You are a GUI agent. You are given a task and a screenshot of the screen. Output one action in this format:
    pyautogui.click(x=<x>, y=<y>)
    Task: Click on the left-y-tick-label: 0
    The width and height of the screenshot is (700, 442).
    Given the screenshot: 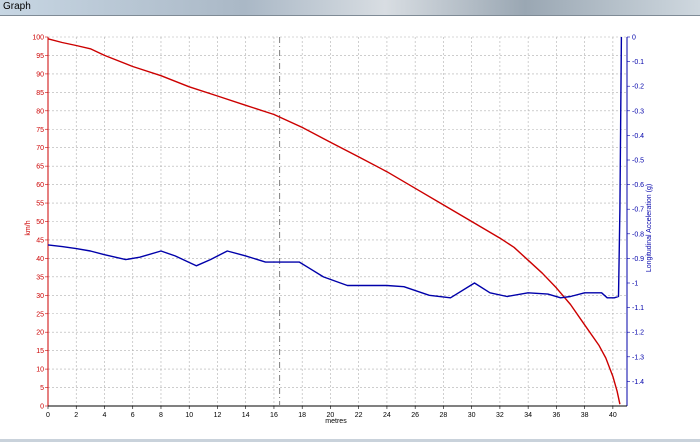 What is the action you would take?
    pyautogui.click(x=42, y=407)
    